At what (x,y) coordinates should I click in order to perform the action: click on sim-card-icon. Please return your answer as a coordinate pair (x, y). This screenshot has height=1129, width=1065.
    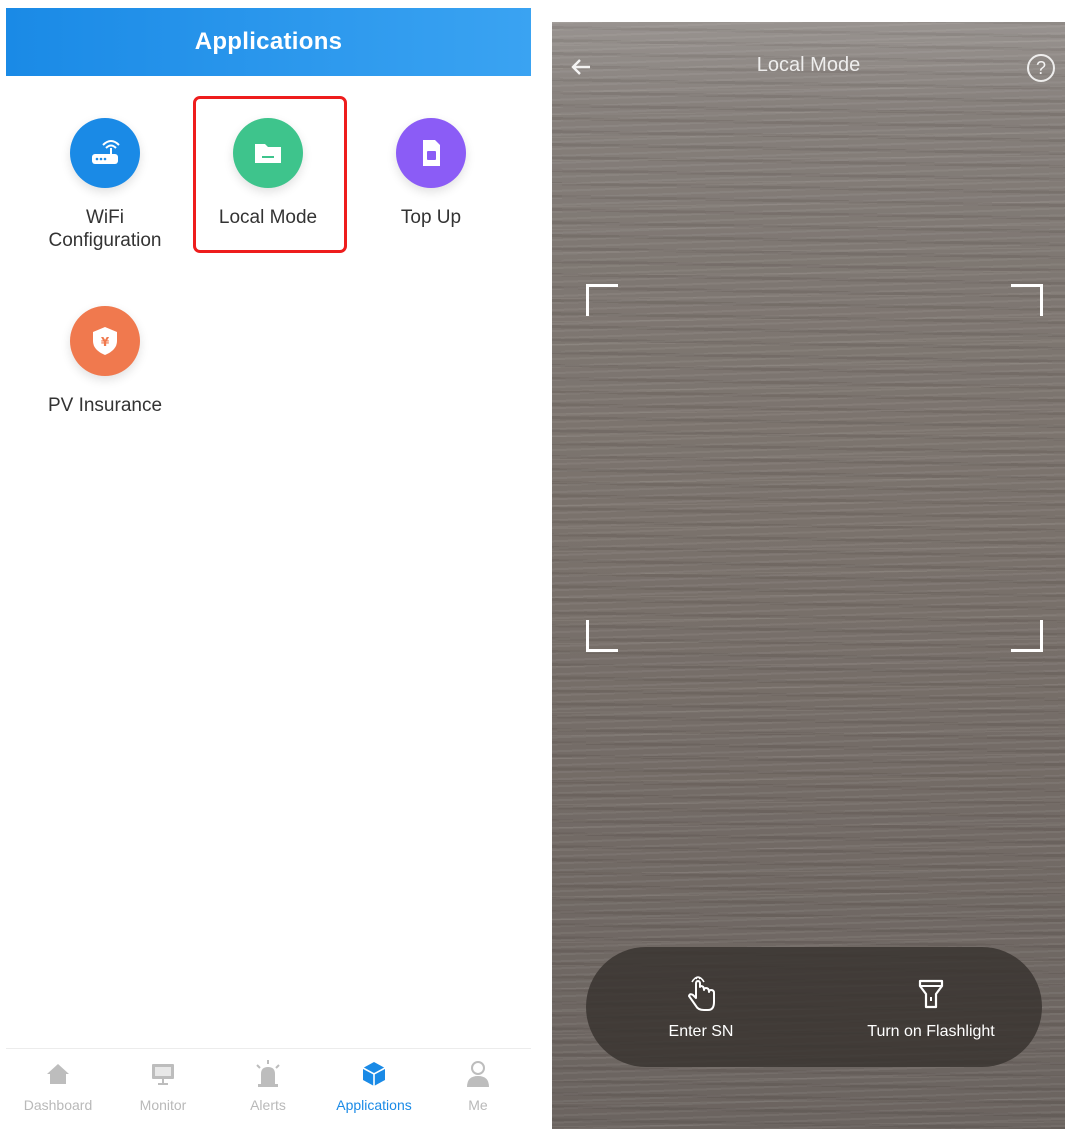
    Looking at the image, I should click on (431, 153).